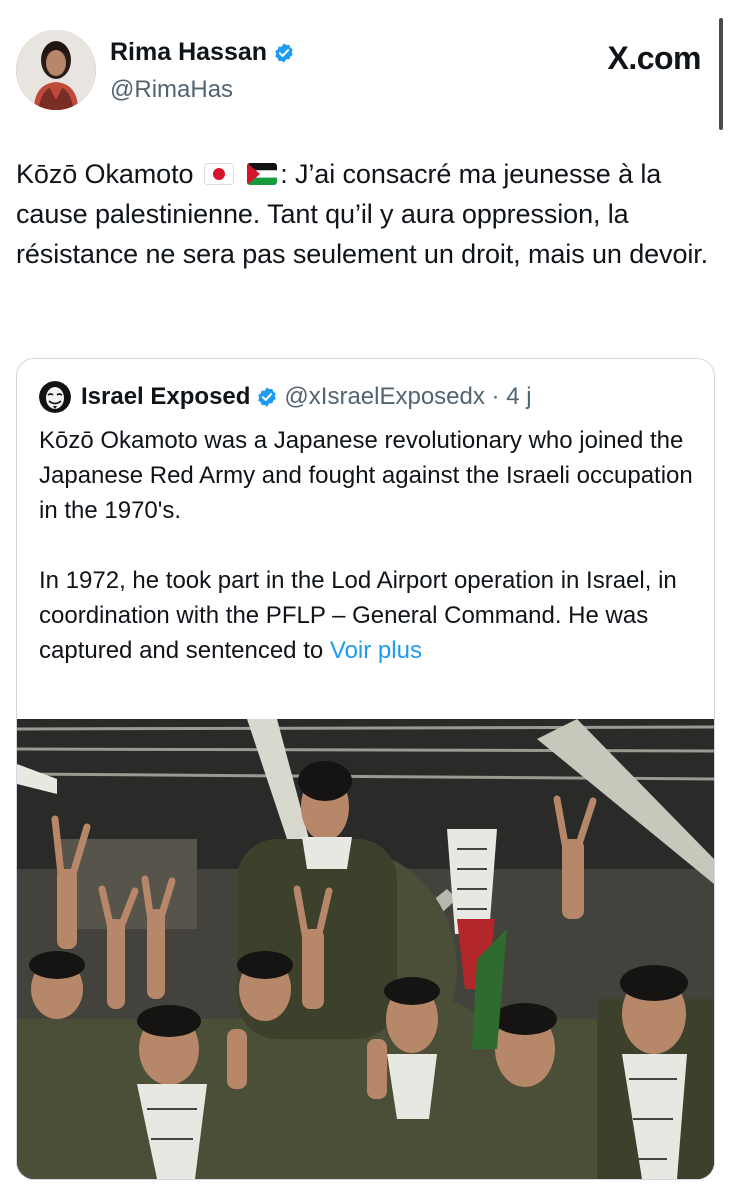 The image size is (729, 1200). What do you see at coordinates (218, 174) in the screenshot?
I see `japan-flag-icon` at bounding box center [218, 174].